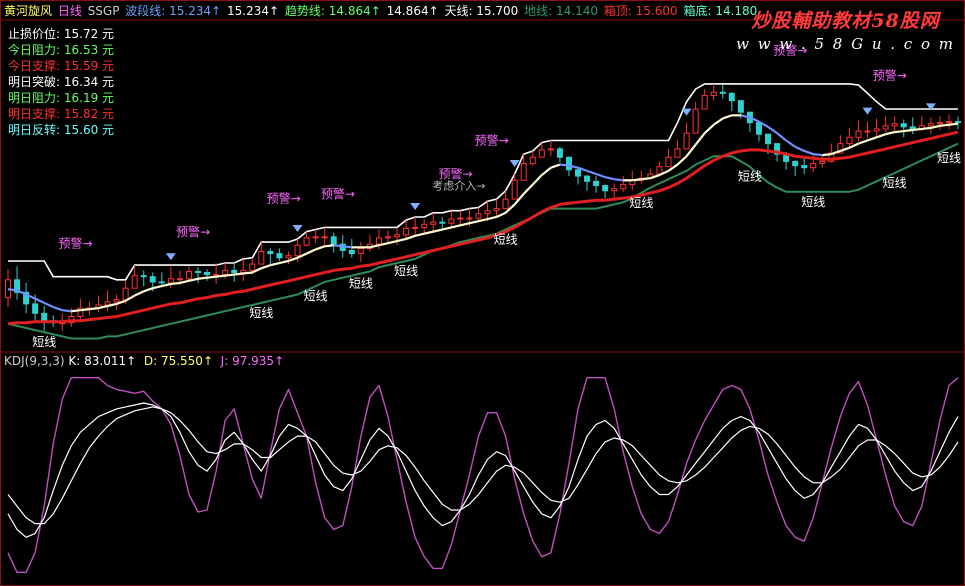 Image resolution: width=965 pixels, height=586 pixels. I want to click on kdj-j-value: 97.935, so click(253, 361).